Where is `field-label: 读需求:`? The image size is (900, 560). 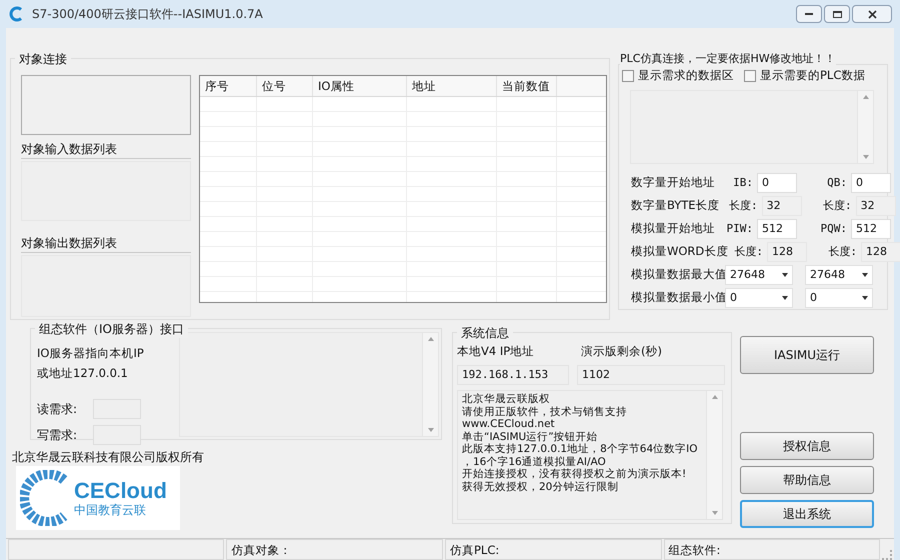 field-label: 读需求: is located at coordinates (57, 409).